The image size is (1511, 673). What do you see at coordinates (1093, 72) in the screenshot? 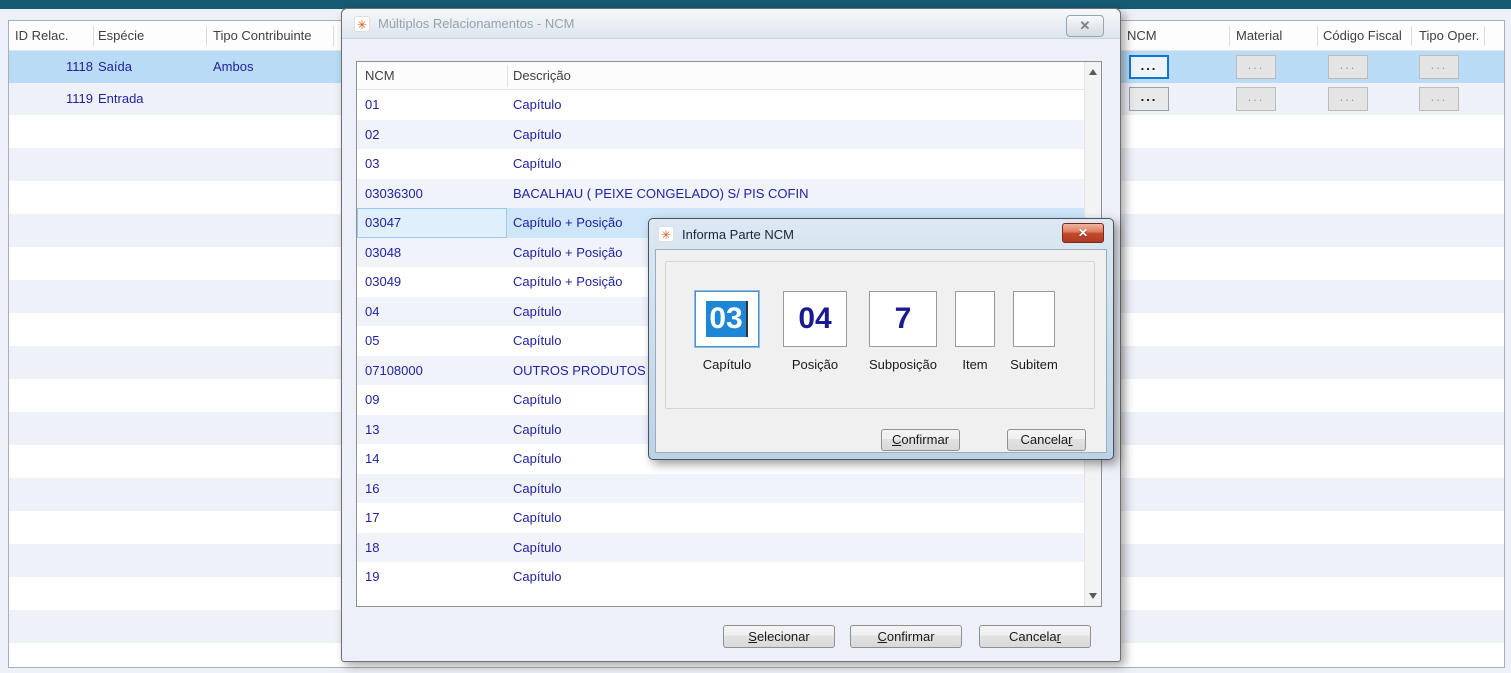
I see `scroll-up-button` at bounding box center [1093, 72].